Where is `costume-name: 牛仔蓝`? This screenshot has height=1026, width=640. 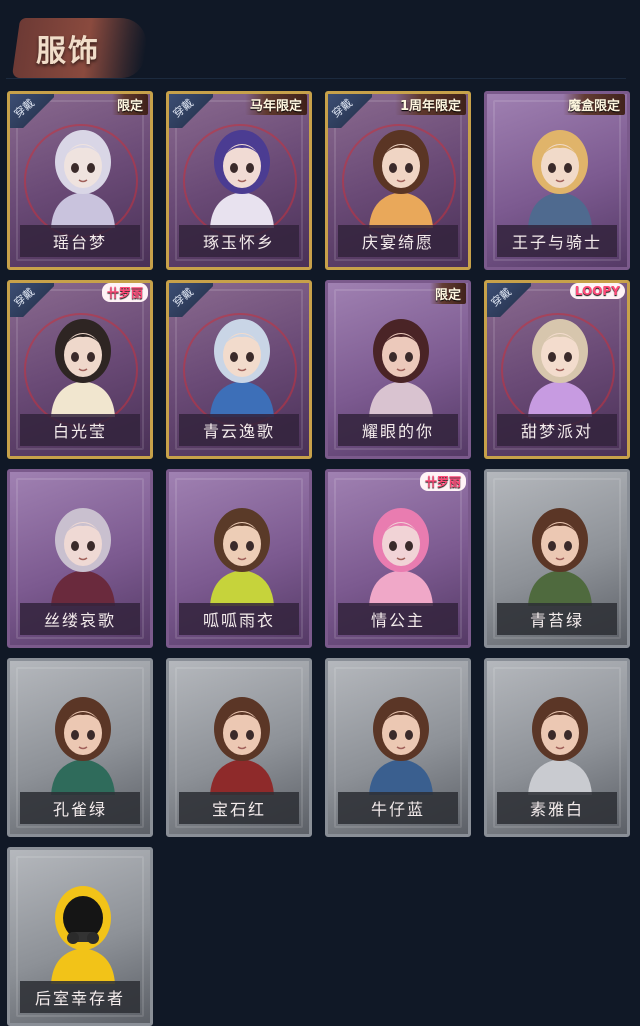
costume-name: 牛仔蓝 is located at coordinates (398, 808).